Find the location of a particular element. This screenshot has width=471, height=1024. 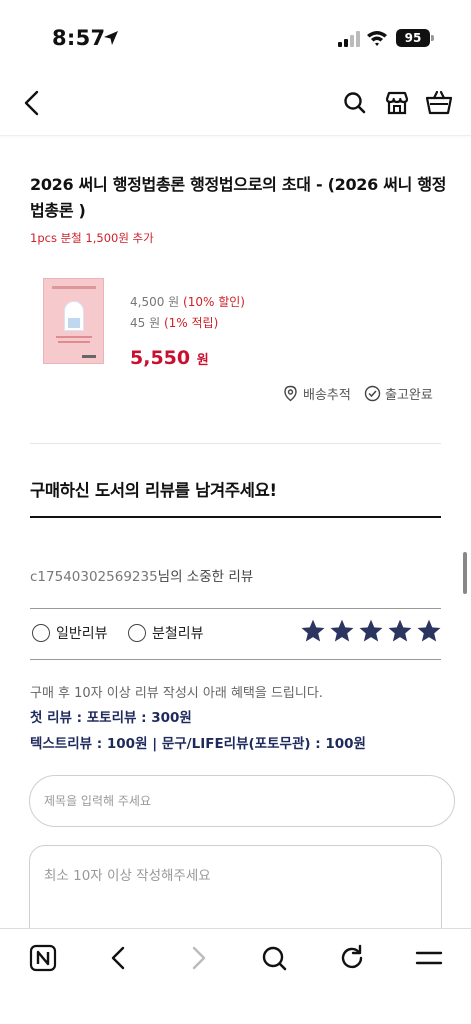

benefit-first-review: 첫 리뷰 : 포토리뷰 : 300원 is located at coordinates (111, 718).